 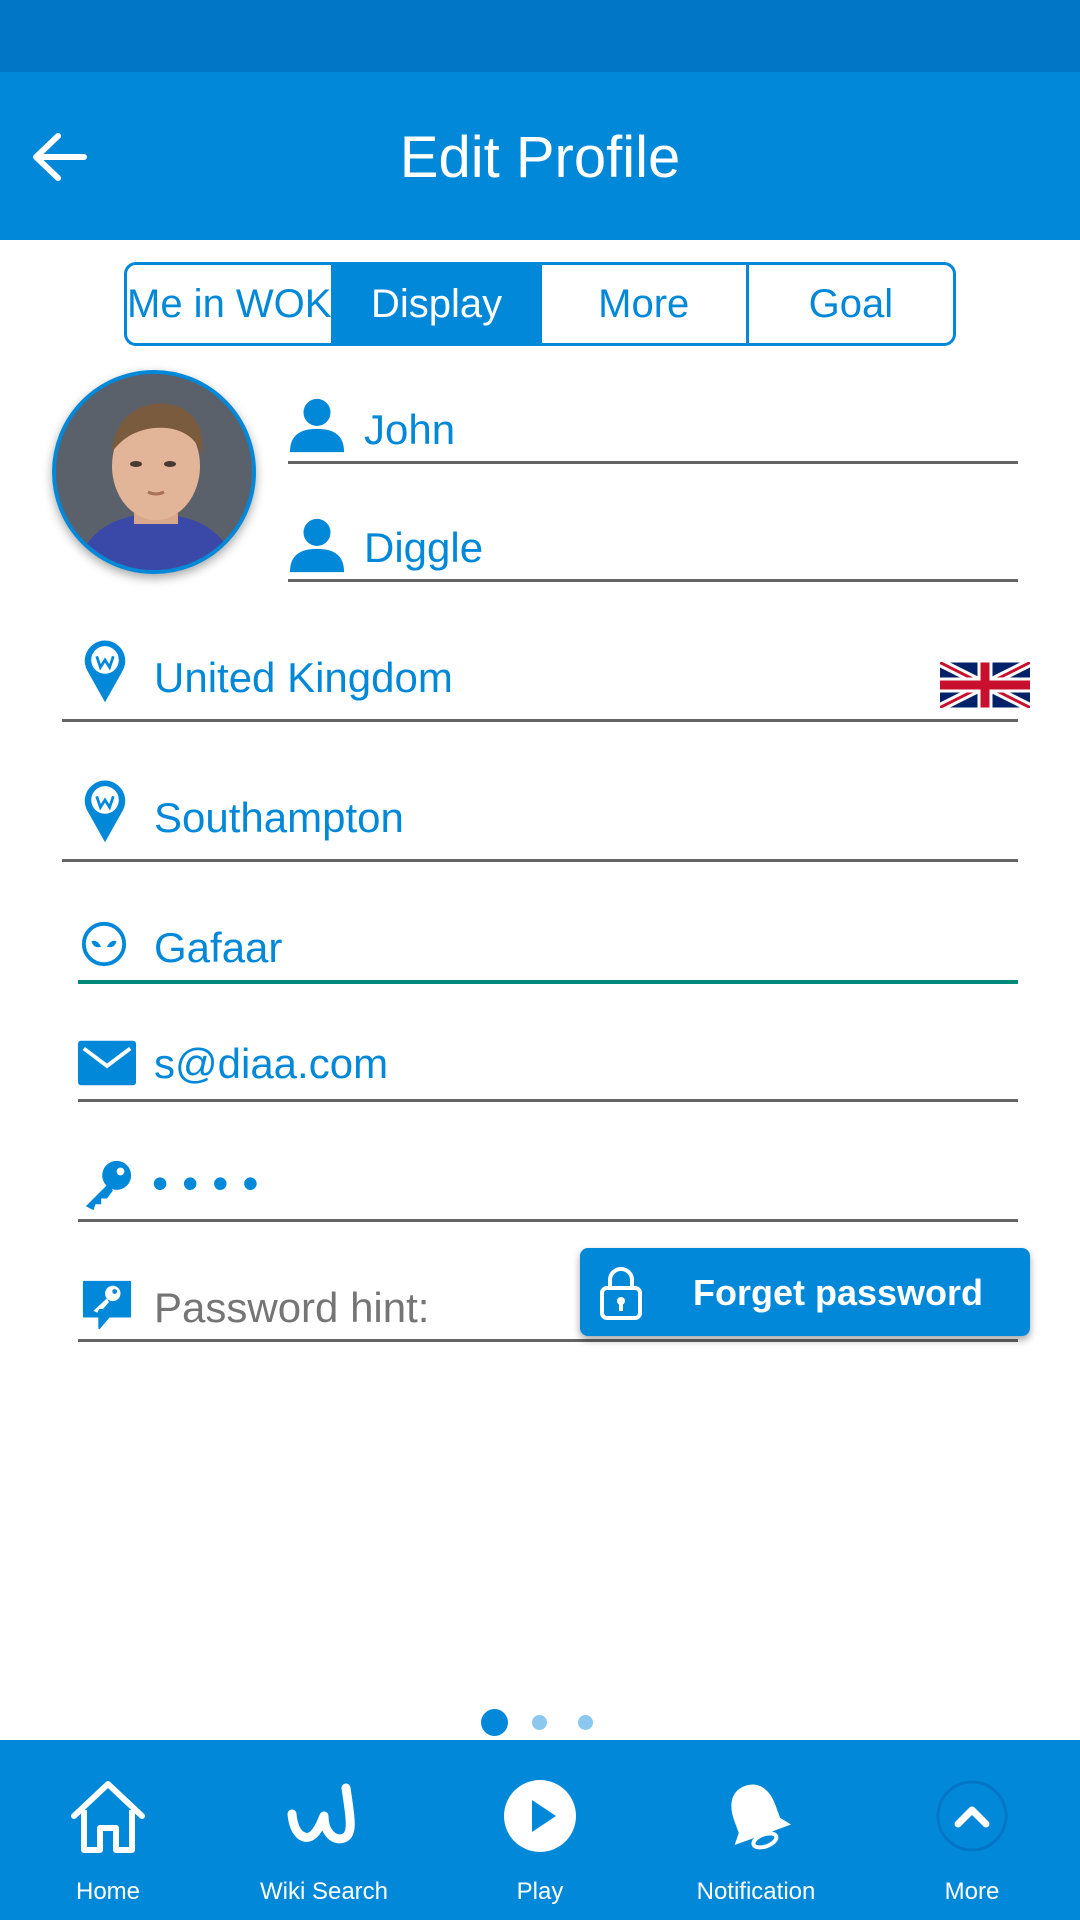 What do you see at coordinates (756, 1891) in the screenshot?
I see `nav-notification-label: Notification` at bounding box center [756, 1891].